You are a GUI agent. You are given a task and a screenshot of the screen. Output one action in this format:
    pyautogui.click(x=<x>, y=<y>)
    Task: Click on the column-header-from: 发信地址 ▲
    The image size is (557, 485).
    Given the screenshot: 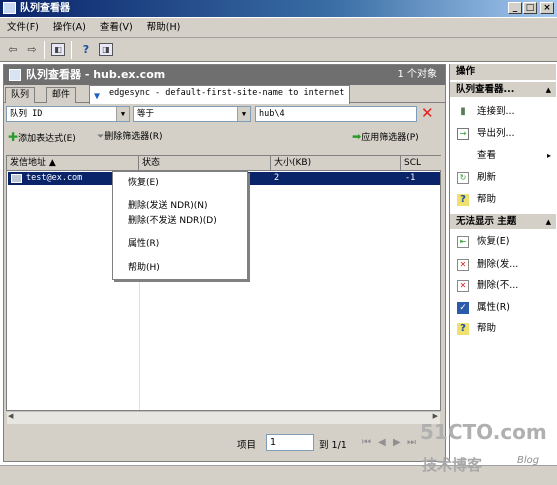 What is the action you would take?
    pyautogui.click(x=73, y=163)
    